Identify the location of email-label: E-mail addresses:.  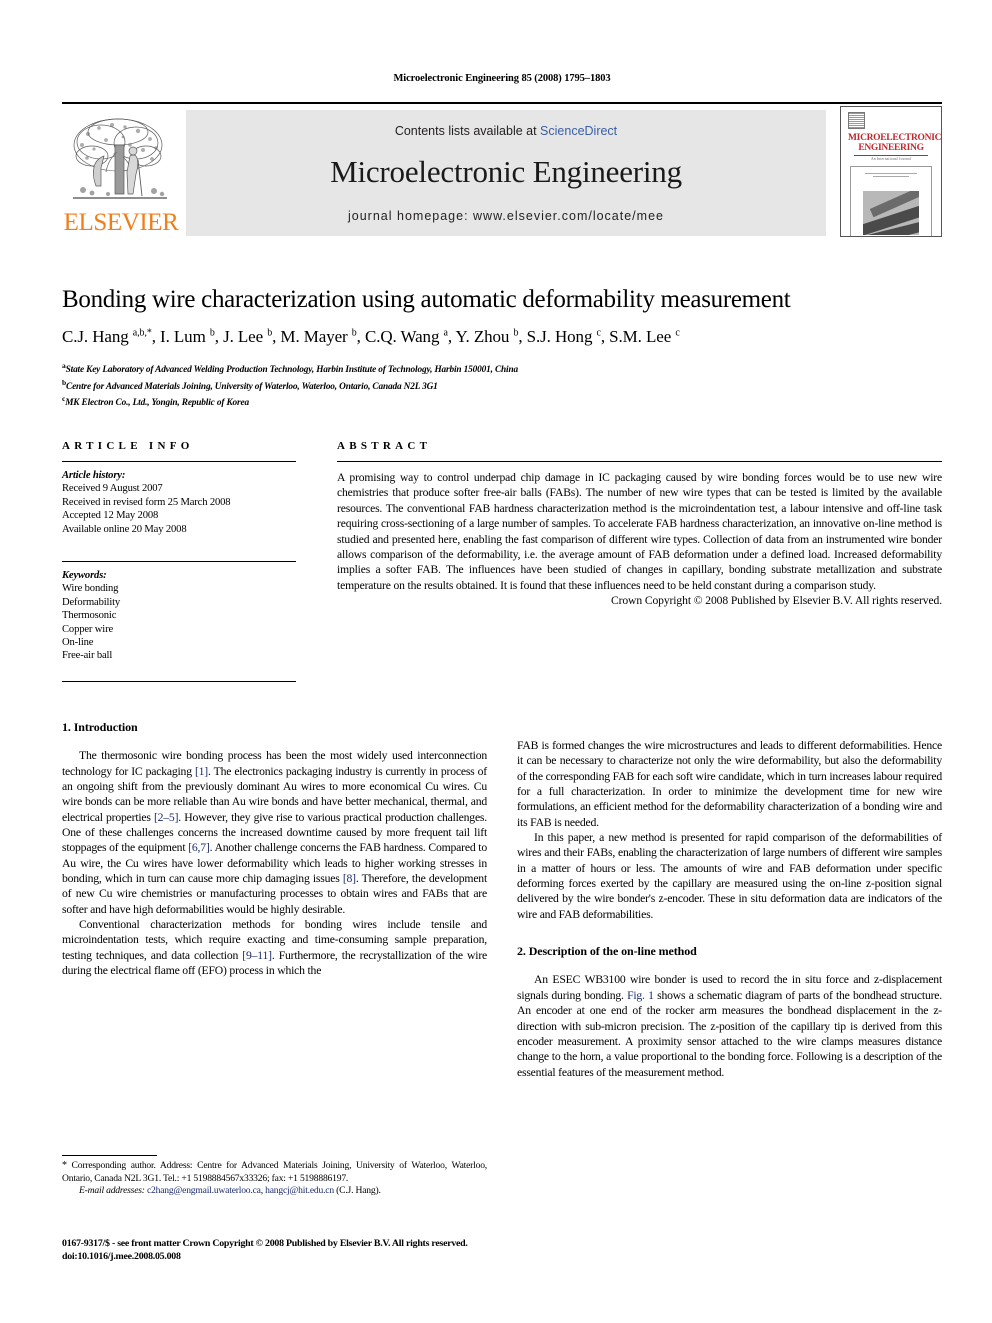
(112, 1191).